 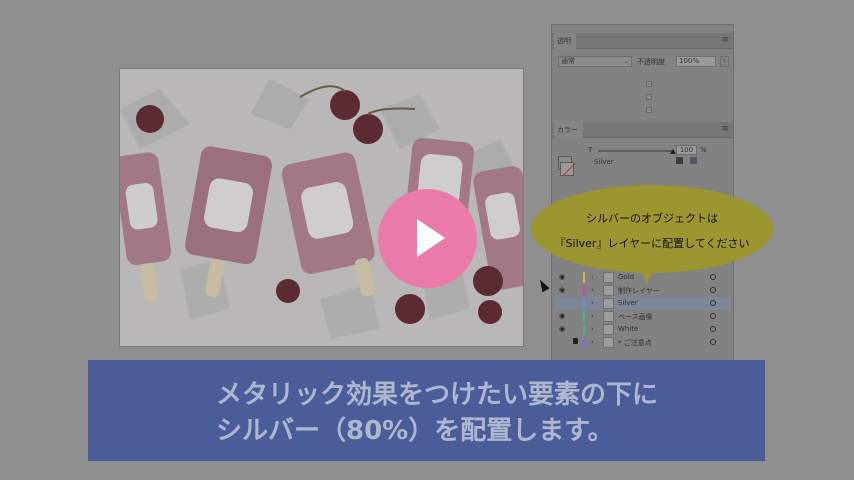 I want to click on layer-row-silver: › Silver, so click(x=642, y=303).